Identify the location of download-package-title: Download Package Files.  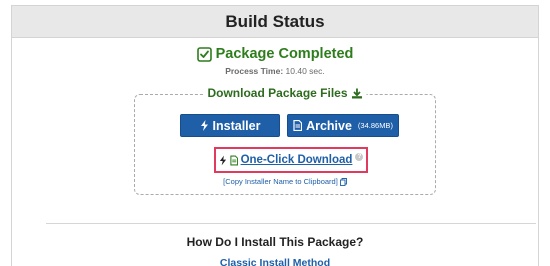
(285, 93).